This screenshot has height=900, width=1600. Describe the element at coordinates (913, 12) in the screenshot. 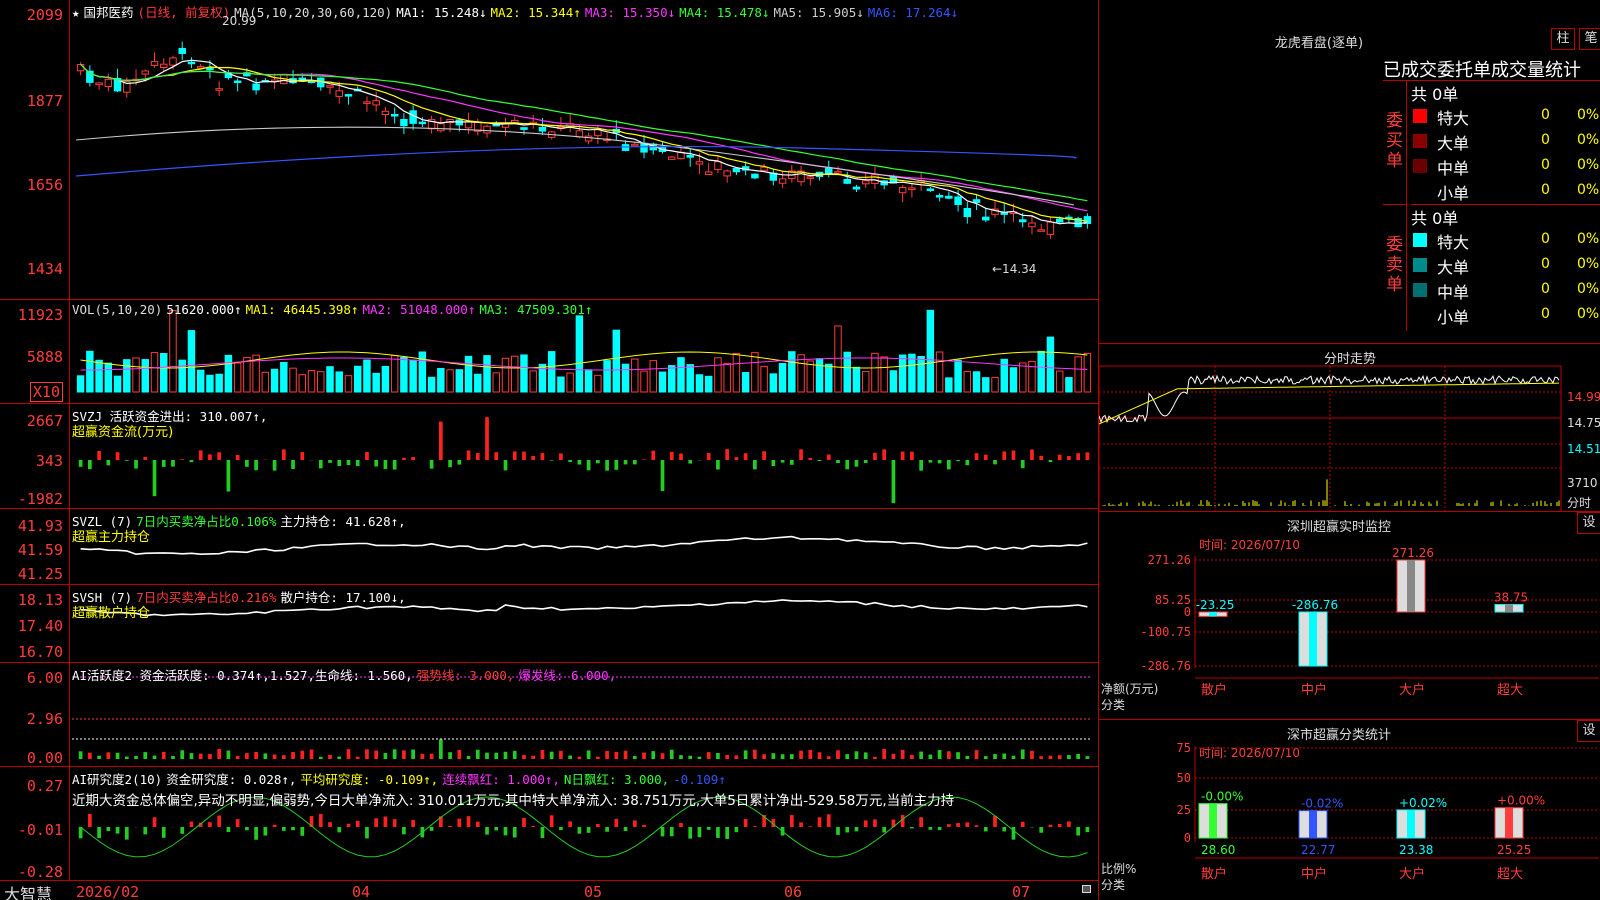

I see `ma6-value: MA6: 17.264↓` at that location.